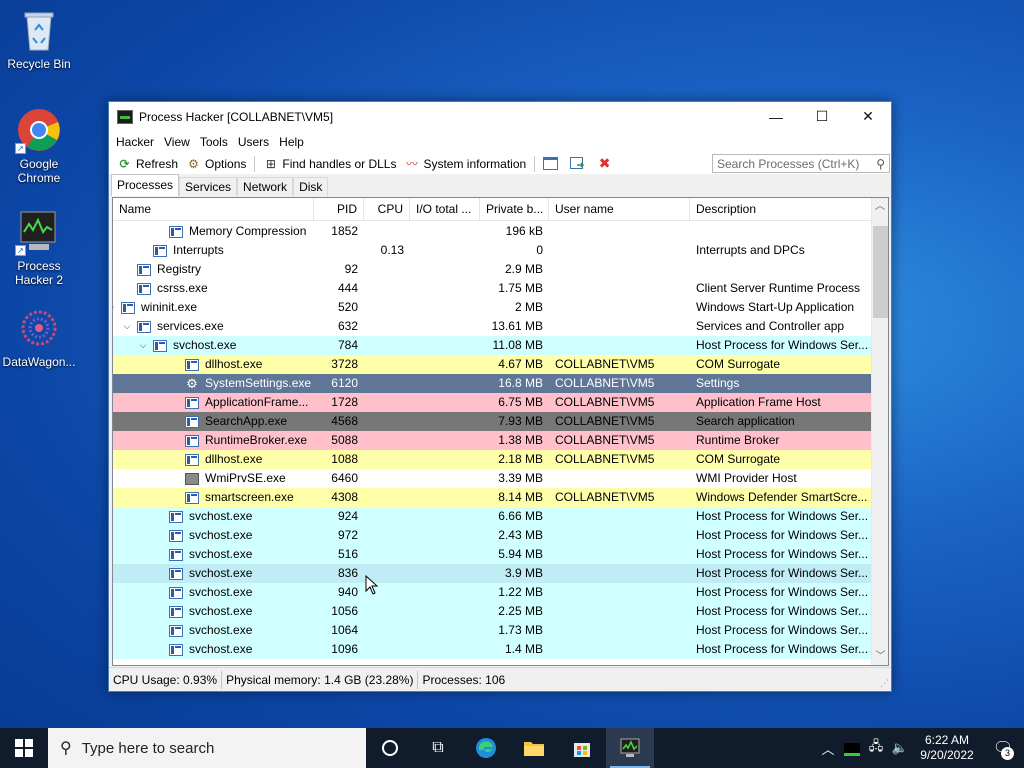 Image resolution: width=1024 pixels, height=768 pixels. Describe the element at coordinates (253, 142) in the screenshot. I see `menu-users: Users` at that location.